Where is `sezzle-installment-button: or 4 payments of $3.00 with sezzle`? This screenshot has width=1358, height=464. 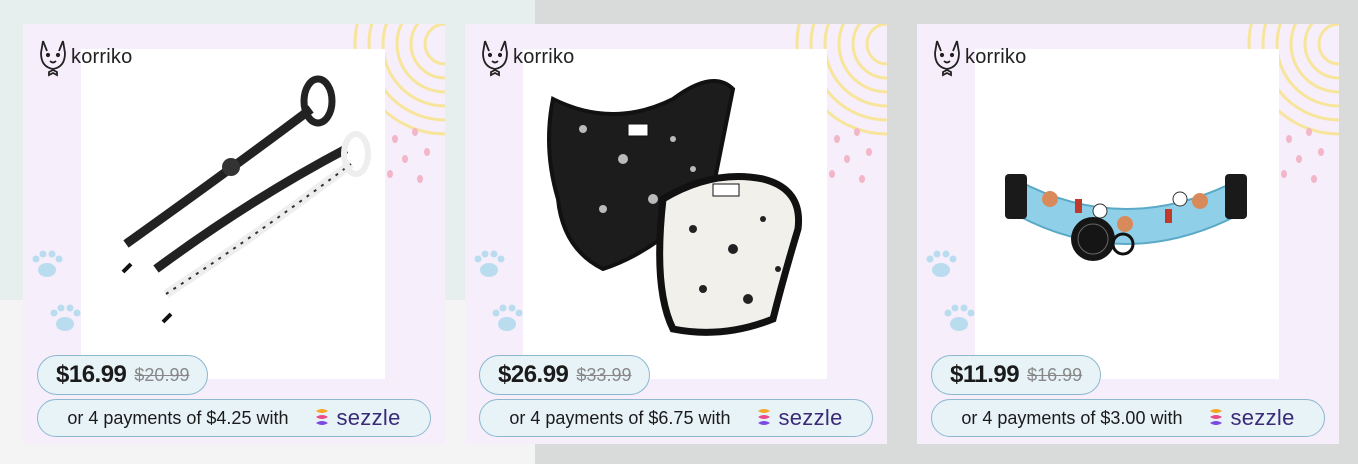 sezzle-installment-button: or 4 payments of $3.00 with sezzle is located at coordinates (1128, 418).